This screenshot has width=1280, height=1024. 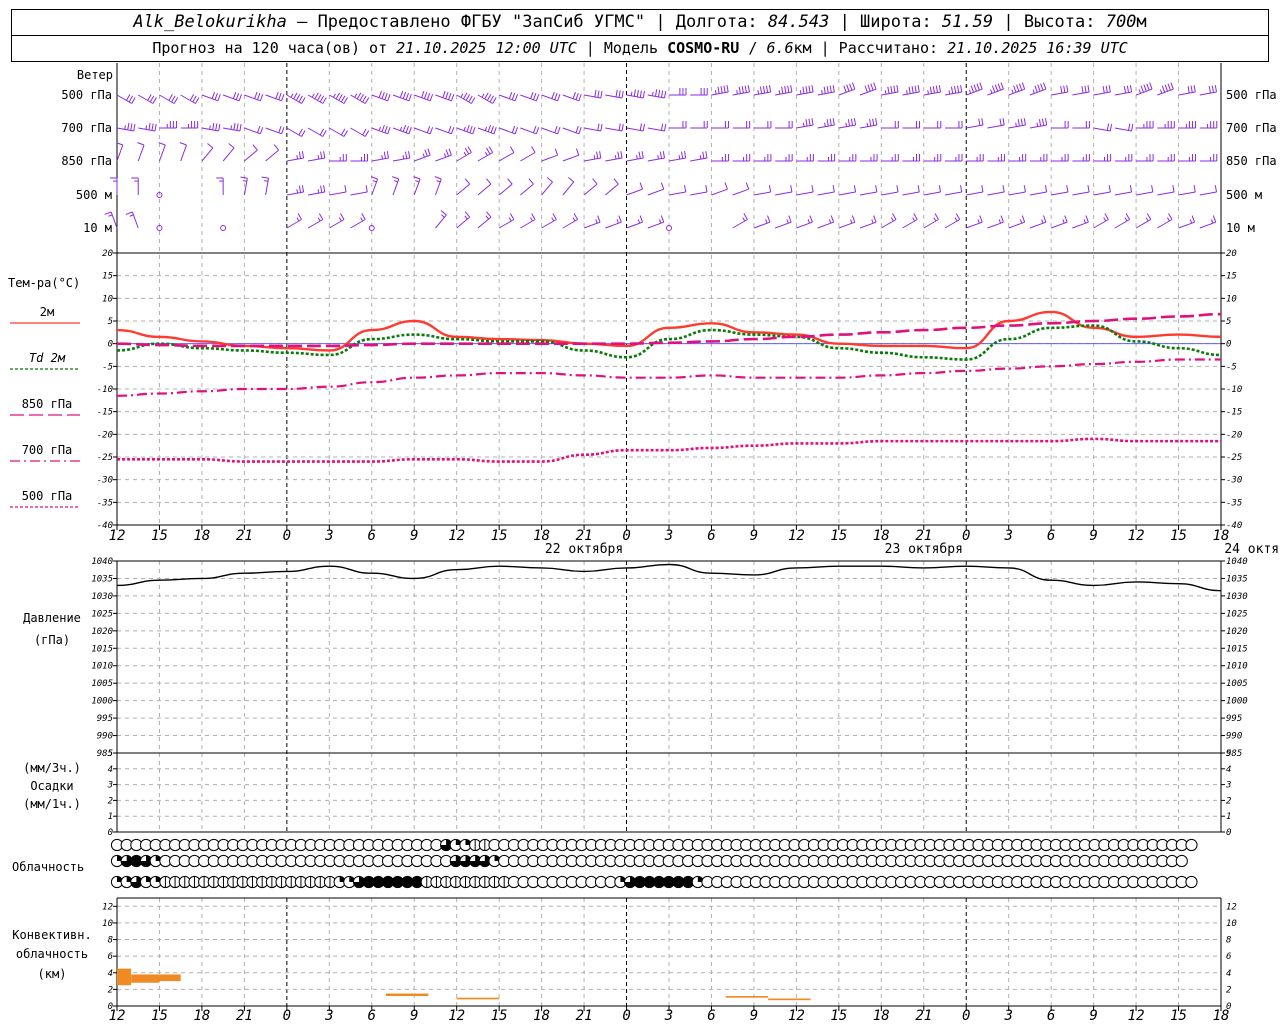 What do you see at coordinates (102, 632) in the screenshot?
I see `y-tick-label-left: 1020` at bounding box center [102, 632].